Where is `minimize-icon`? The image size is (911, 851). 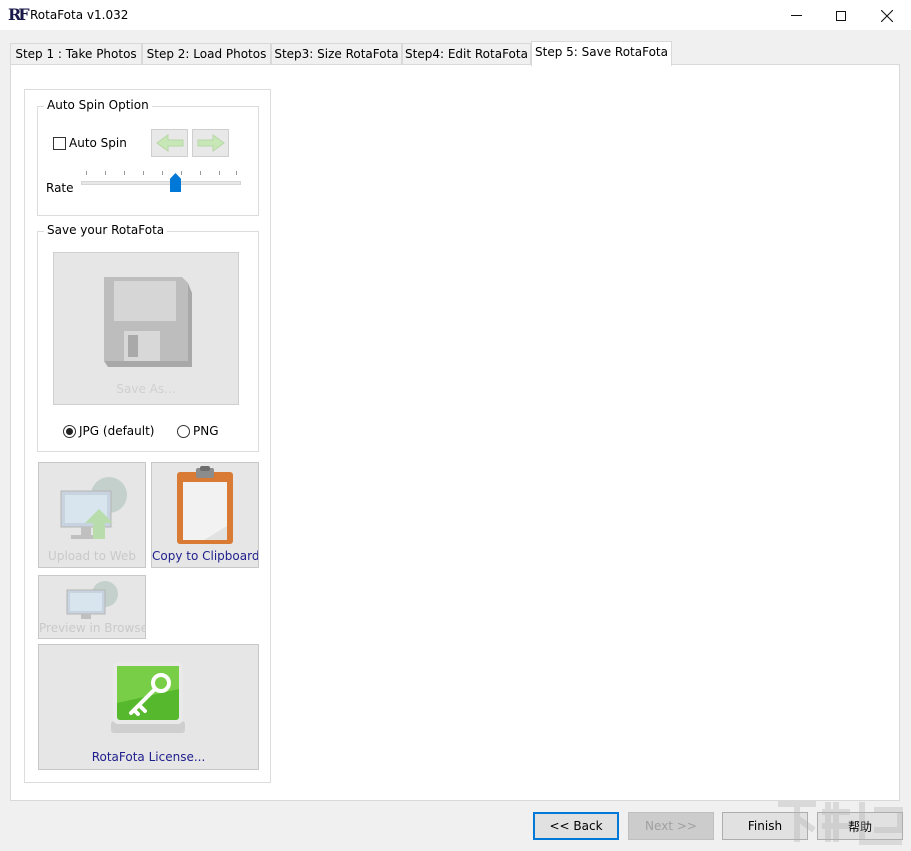 minimize-icon is located at coordinates (796, 15).